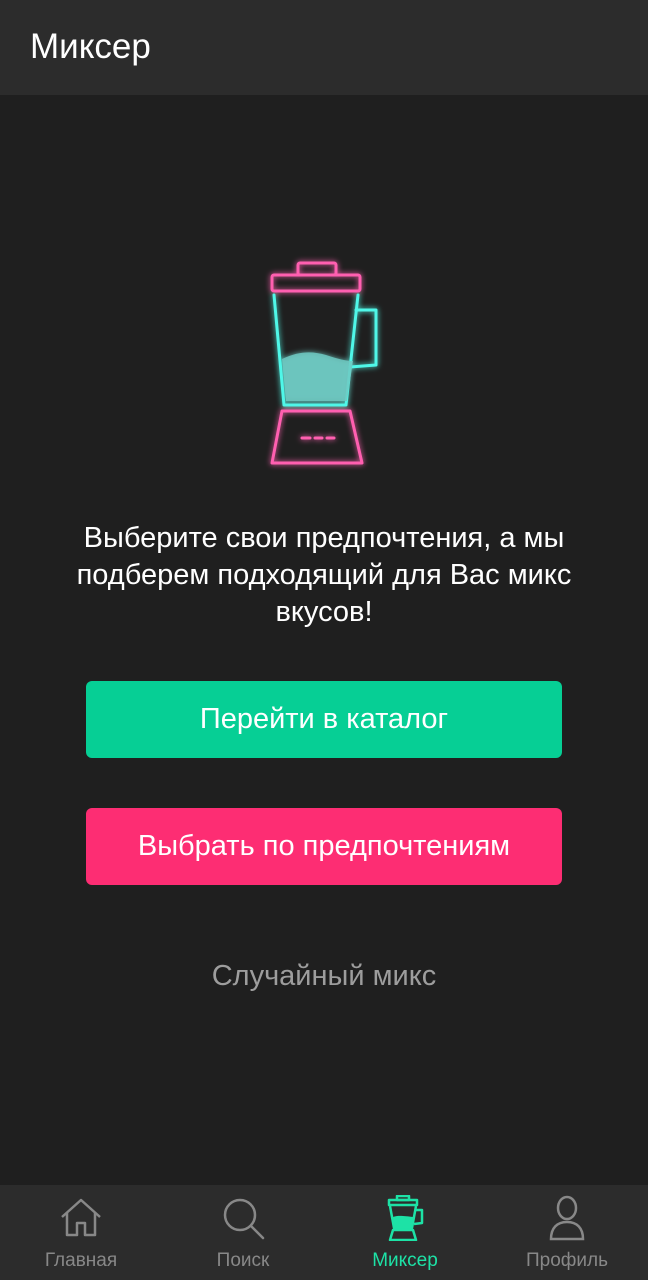  Describe the element at coordinates (90, 46) in the screenshot. I see `page-title: Миксер` at that location.